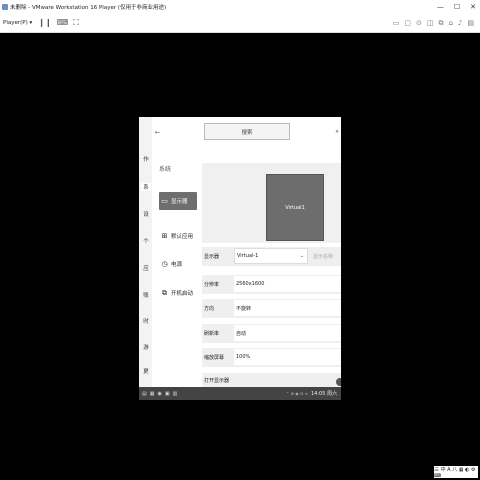 The image size is (480, 480). Describe the element at coordinates (164, 200) in the screenshot. I see `monitor-icon: ▭` at that location.